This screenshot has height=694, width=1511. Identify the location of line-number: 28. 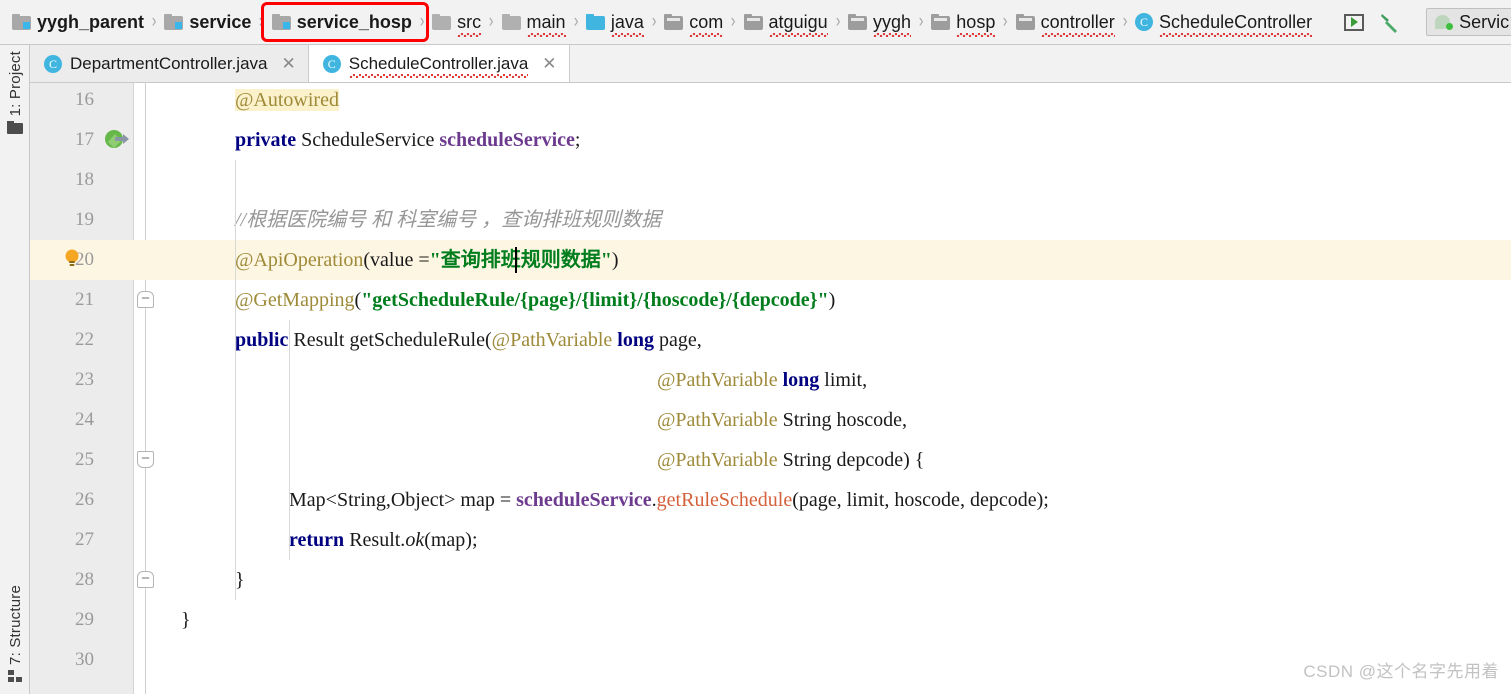
(84, 579).